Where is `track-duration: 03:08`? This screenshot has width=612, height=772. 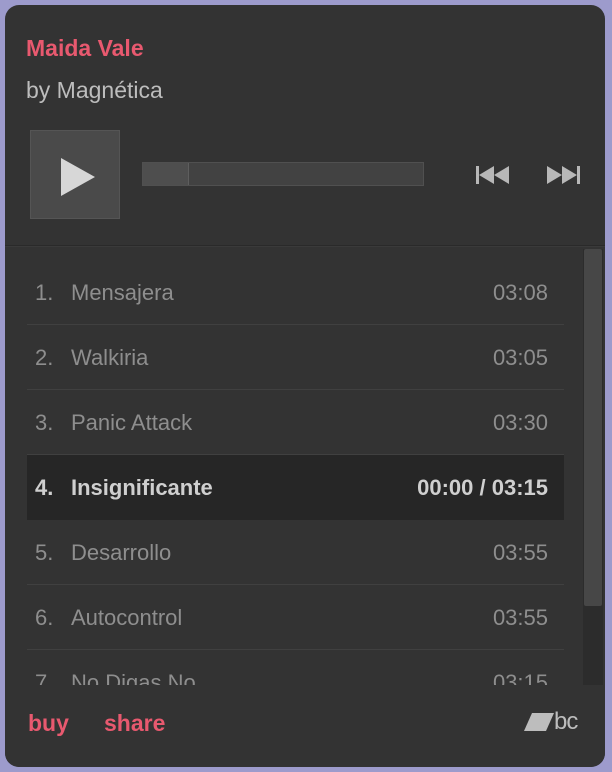 track-duration: 03:08 is located at coordinates (520, 292).